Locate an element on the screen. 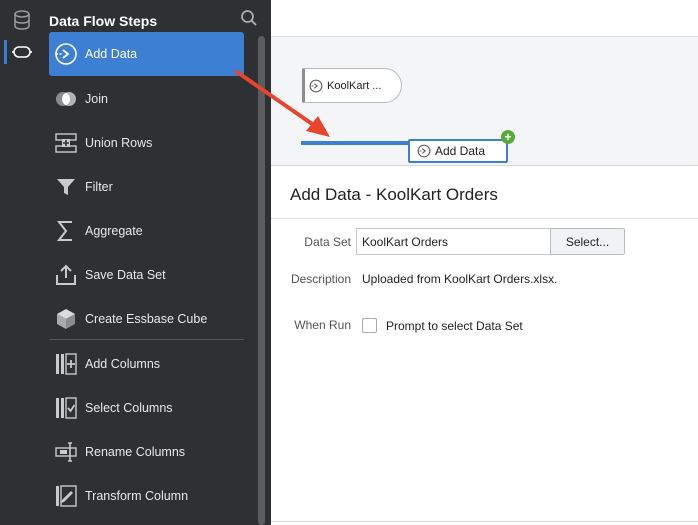 The image size is (698, 525). add-step-plus-icon: + is located at coordinates (508, 137).